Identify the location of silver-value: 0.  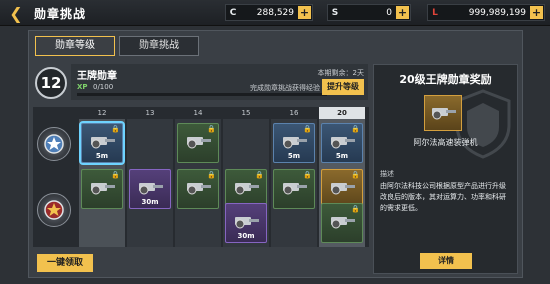
(389, 12).